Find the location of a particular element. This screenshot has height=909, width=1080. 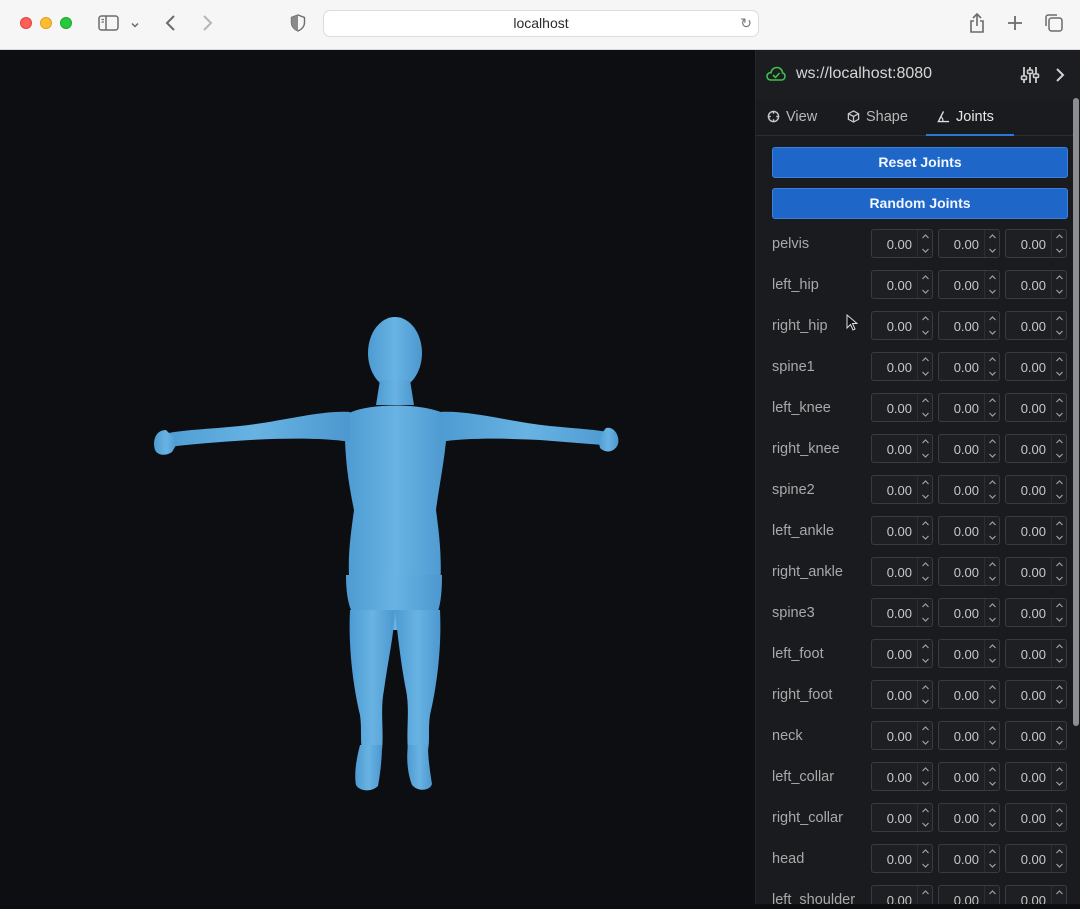

address-bar: localhost ↻ is located at coordinates (541, 23).